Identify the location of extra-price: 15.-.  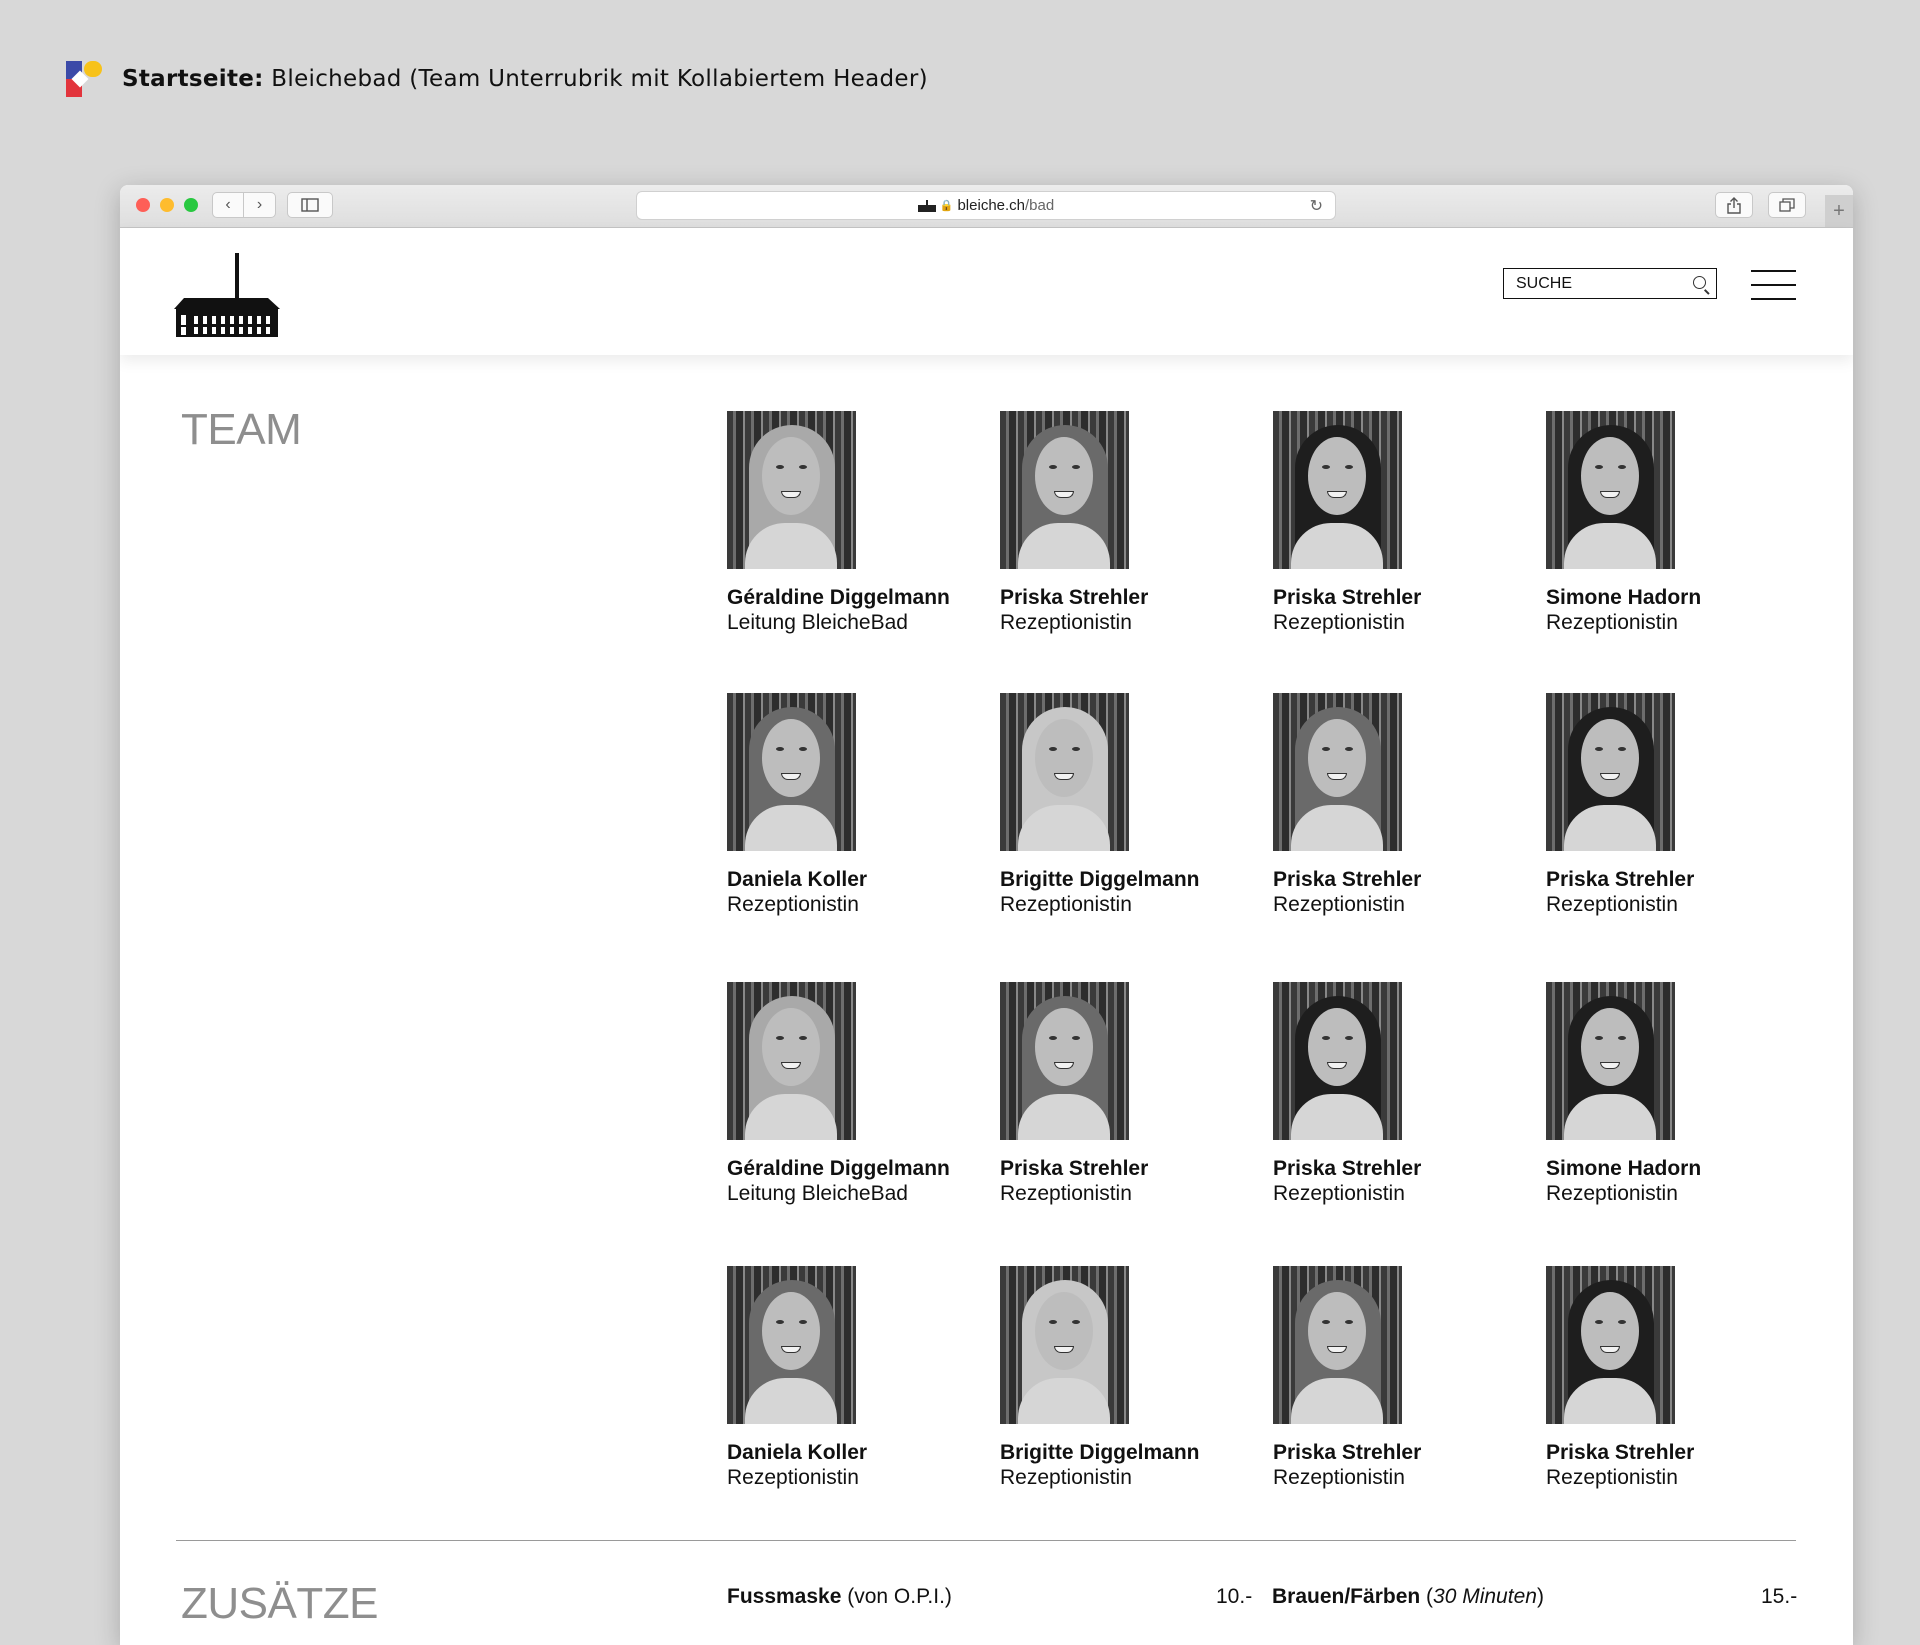
(1779, 1596).